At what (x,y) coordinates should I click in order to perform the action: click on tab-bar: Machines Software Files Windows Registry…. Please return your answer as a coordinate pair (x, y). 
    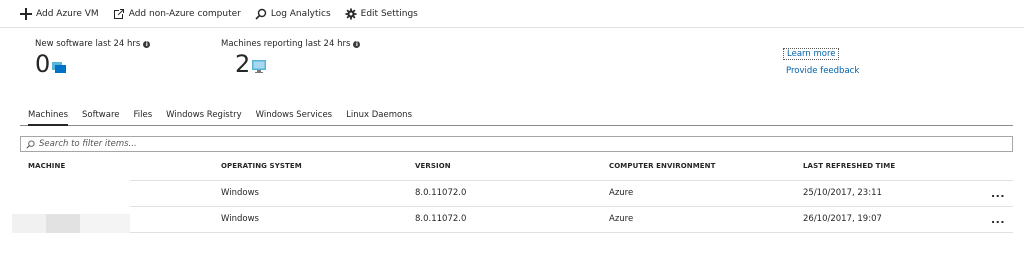
    Looking at the image, I should click on (516, 116).